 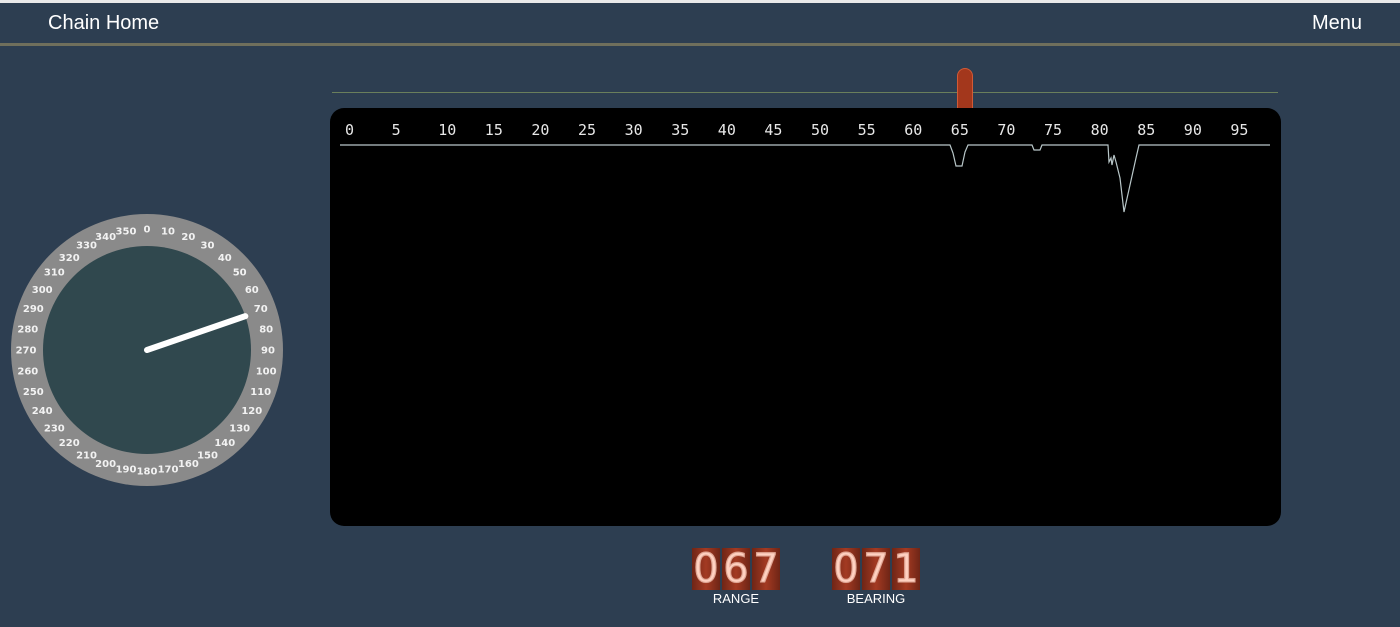 What do you see at coordinates (105, 237) in the screenshot?
I see `dial-bearing-label: 340` at bounding box center [105, 237].